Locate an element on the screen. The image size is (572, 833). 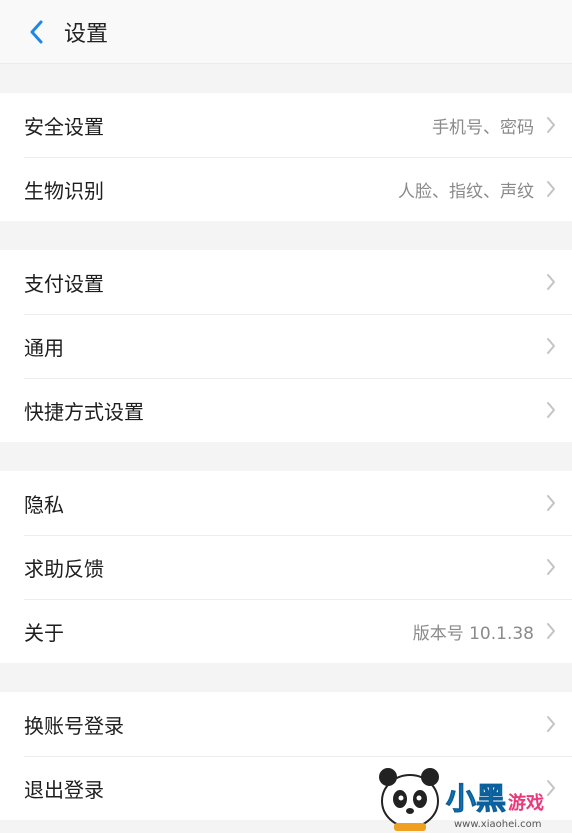
settings-item-logout: 退出登录 is located at coordinates (286, 788).